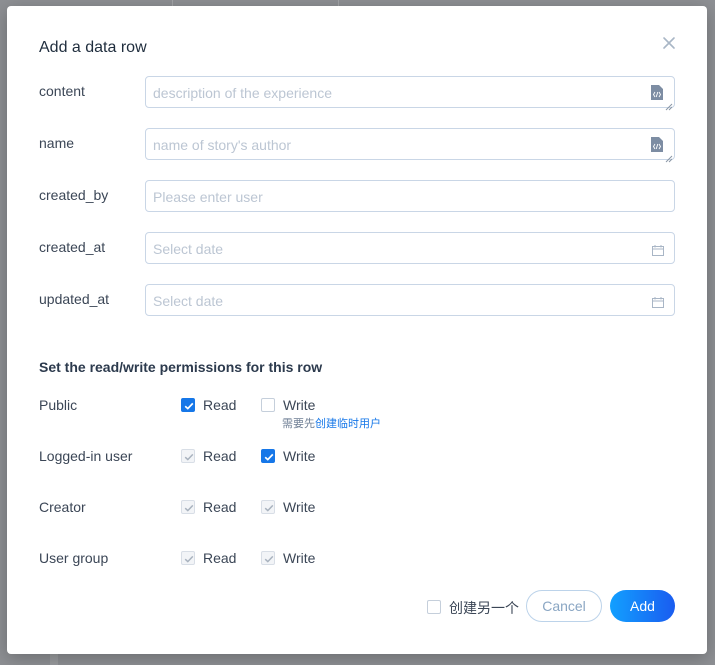  Describe the element at coordinates (93, 47) in the screenshot. I see `dialog-title: Add a data row` at that location.